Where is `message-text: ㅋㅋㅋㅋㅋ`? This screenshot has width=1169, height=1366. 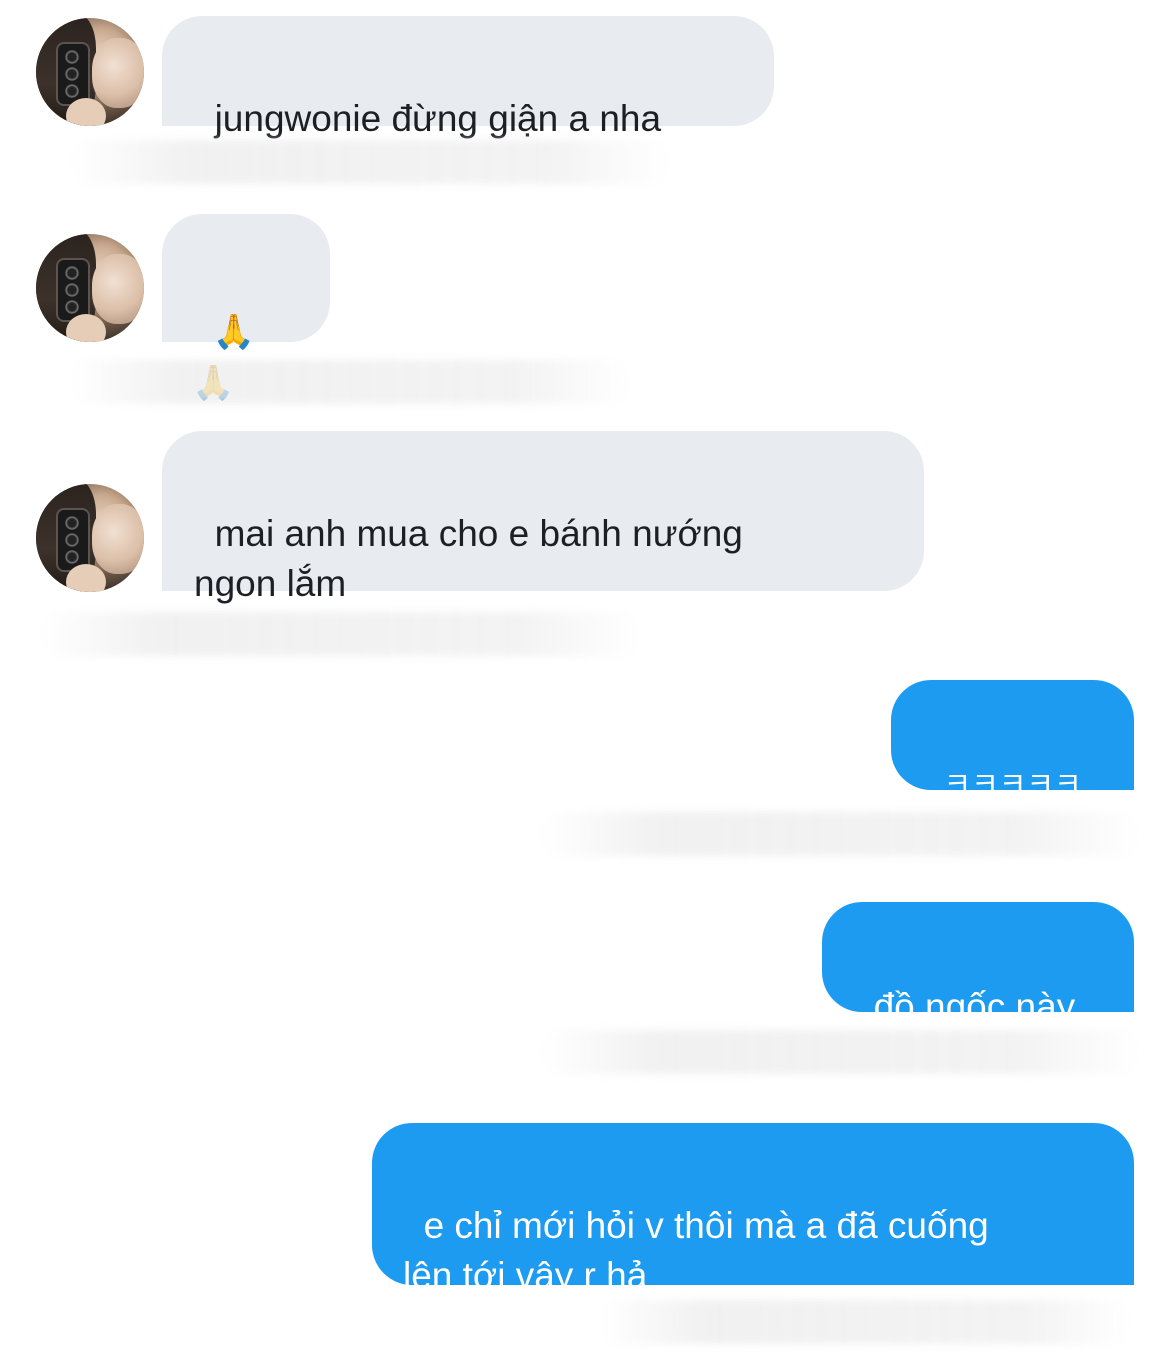
message-text: ㅋㅋㅋㅋㅋ is located at coordinates (1012, 784).